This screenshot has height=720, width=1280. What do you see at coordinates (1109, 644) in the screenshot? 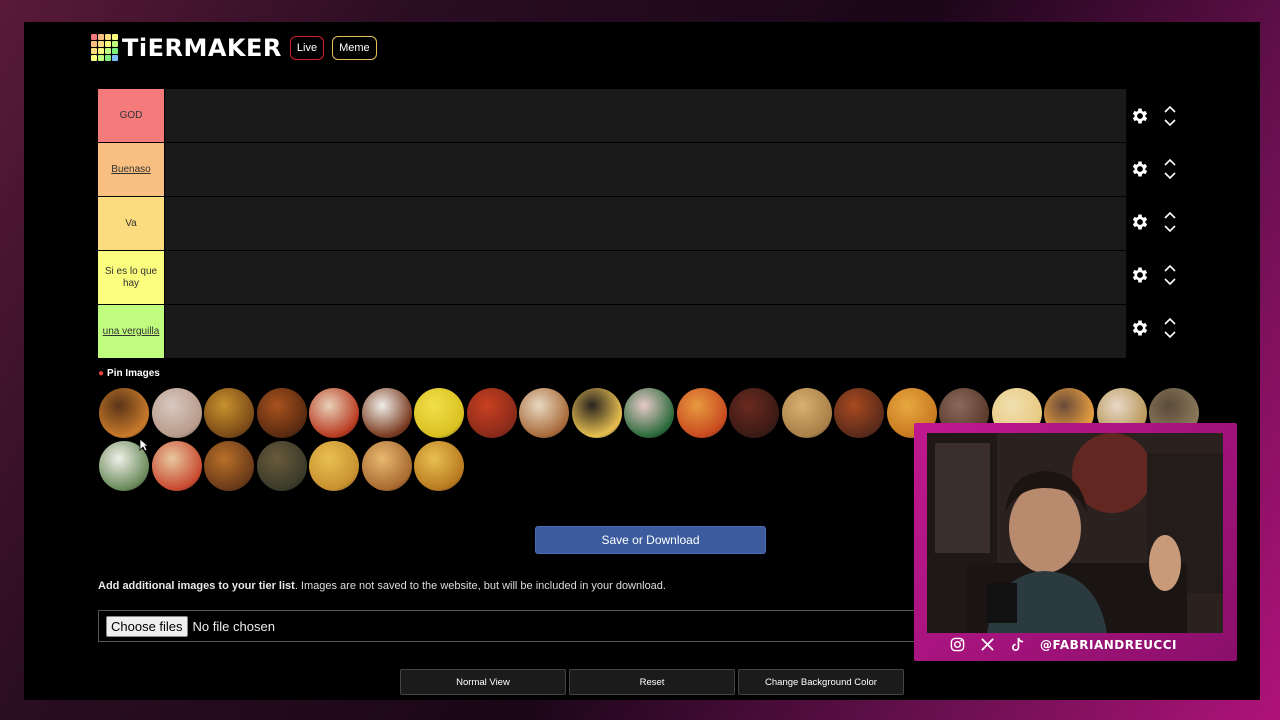
I see `streamer-handle: @FABRIANDREUCCI` at bounding box center [1109, 644].